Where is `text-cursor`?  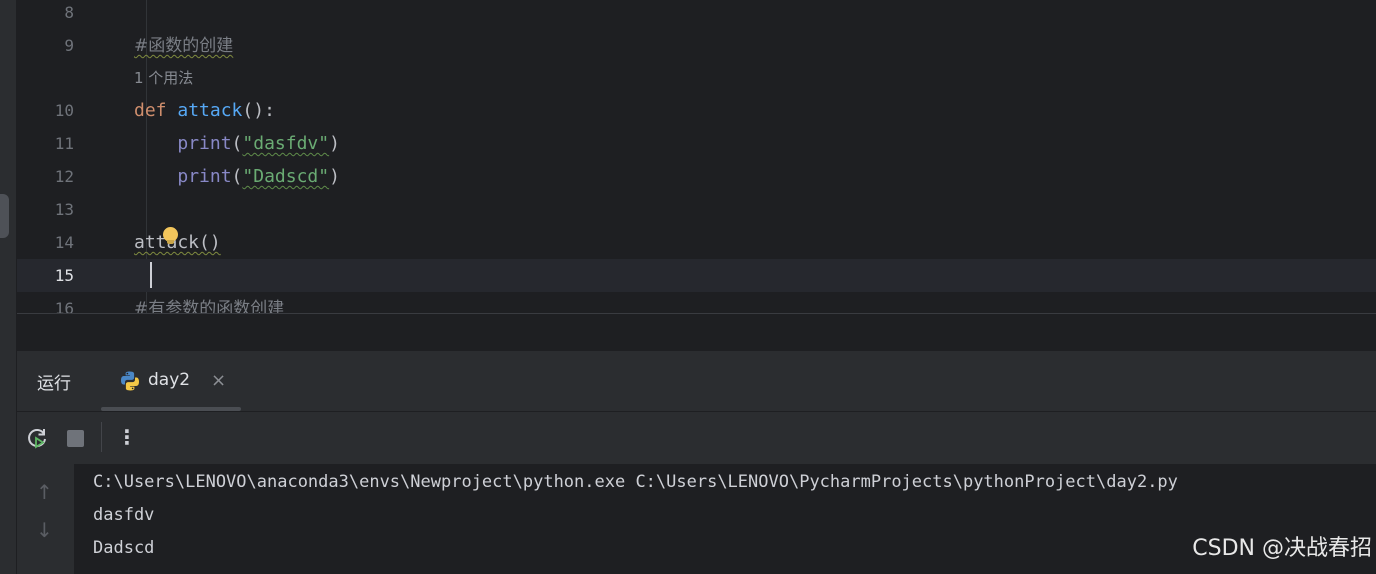
text-cursor is located at coordinates (151, 275).